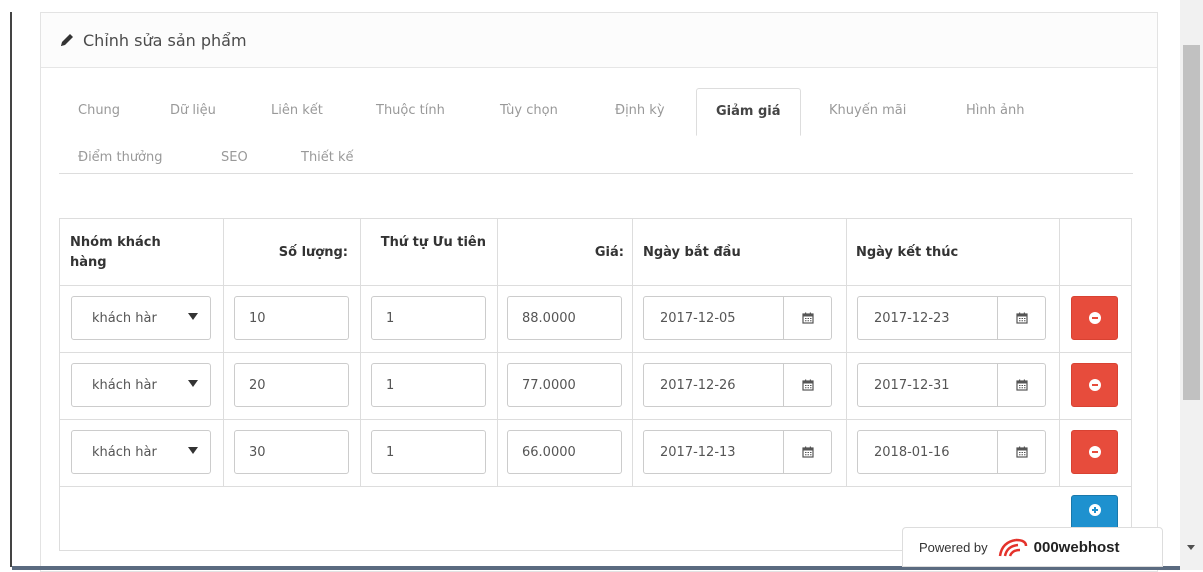 This screenshot has height=572, width=1203. I want to click on panel-heading: Chỉnh sửa sản phẩm, so click(599, 40).